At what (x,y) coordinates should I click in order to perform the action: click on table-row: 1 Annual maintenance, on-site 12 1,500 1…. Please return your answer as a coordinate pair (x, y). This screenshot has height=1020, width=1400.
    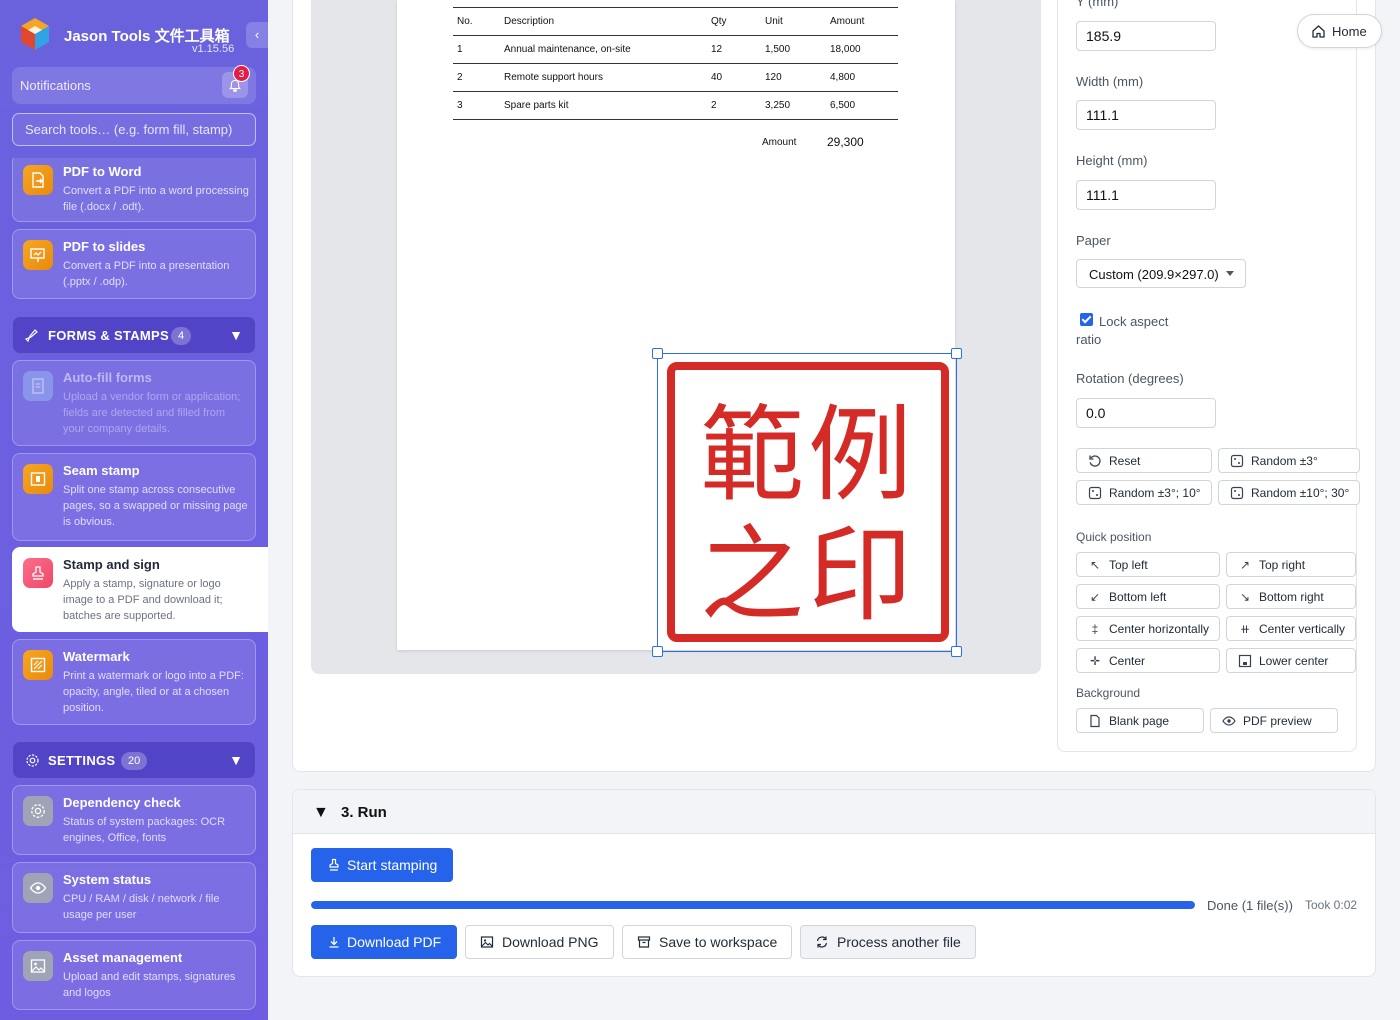
    Looking at the image, I should click on (675, 49).